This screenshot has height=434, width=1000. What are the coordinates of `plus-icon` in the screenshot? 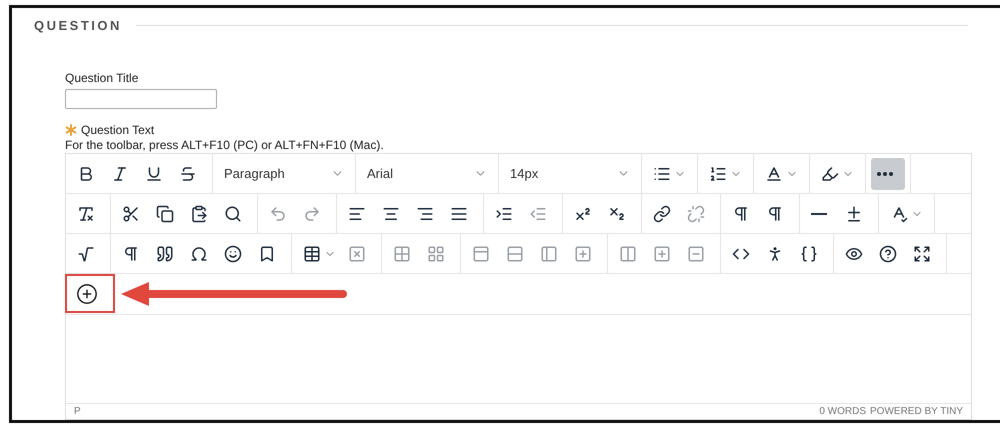 It's located at (87, 294).